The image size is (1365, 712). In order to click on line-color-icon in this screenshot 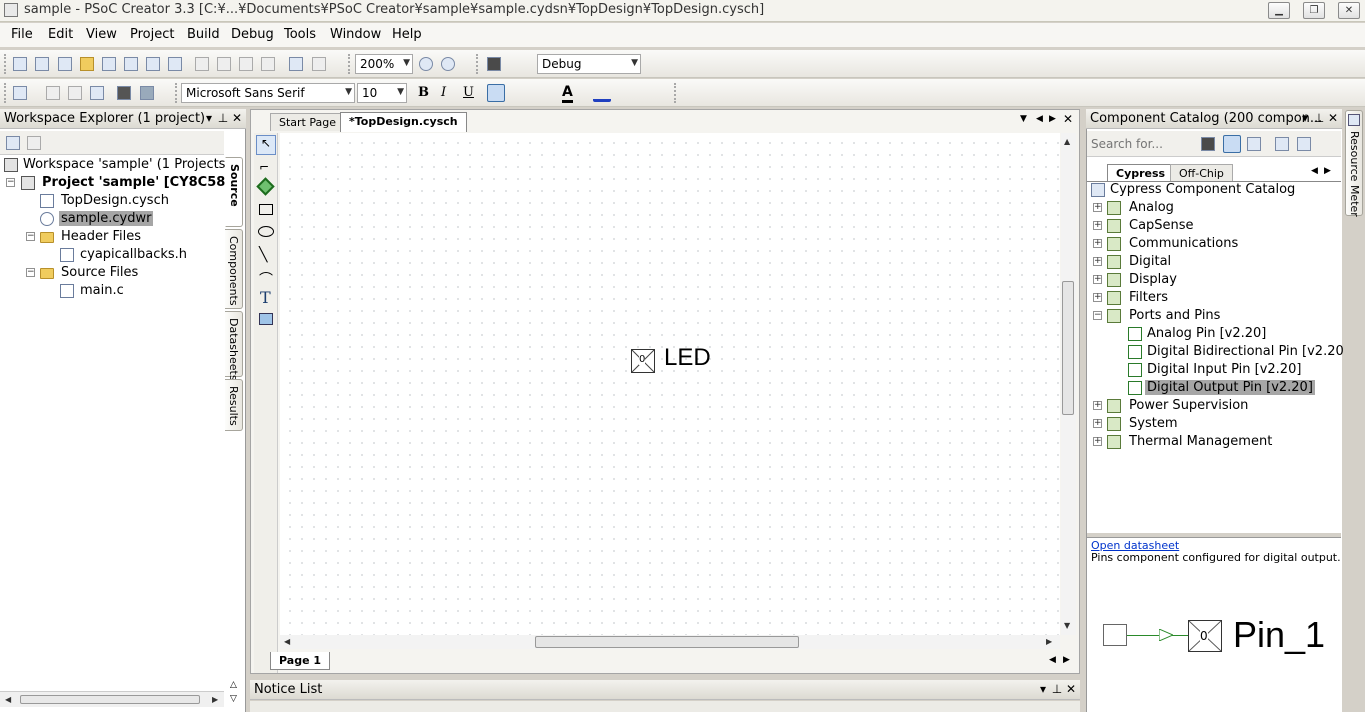, I will do `click(602, 93)`.